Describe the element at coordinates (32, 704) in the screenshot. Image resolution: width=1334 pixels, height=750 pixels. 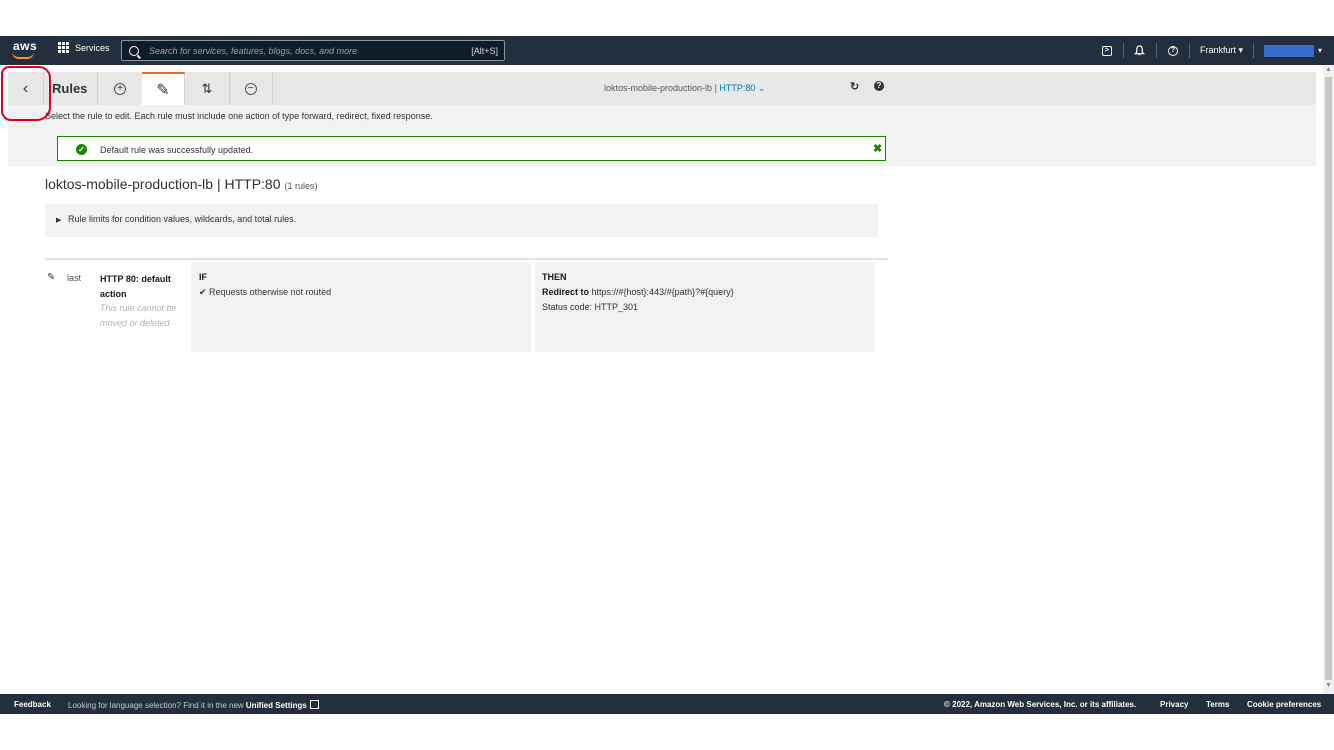
I see `feedback-link: Feedback` at that location.